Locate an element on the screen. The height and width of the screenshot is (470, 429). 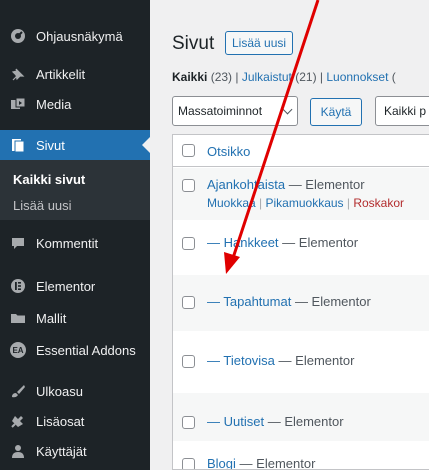
page-title-link: — Hankkeet is located at coordinates (243, 242).